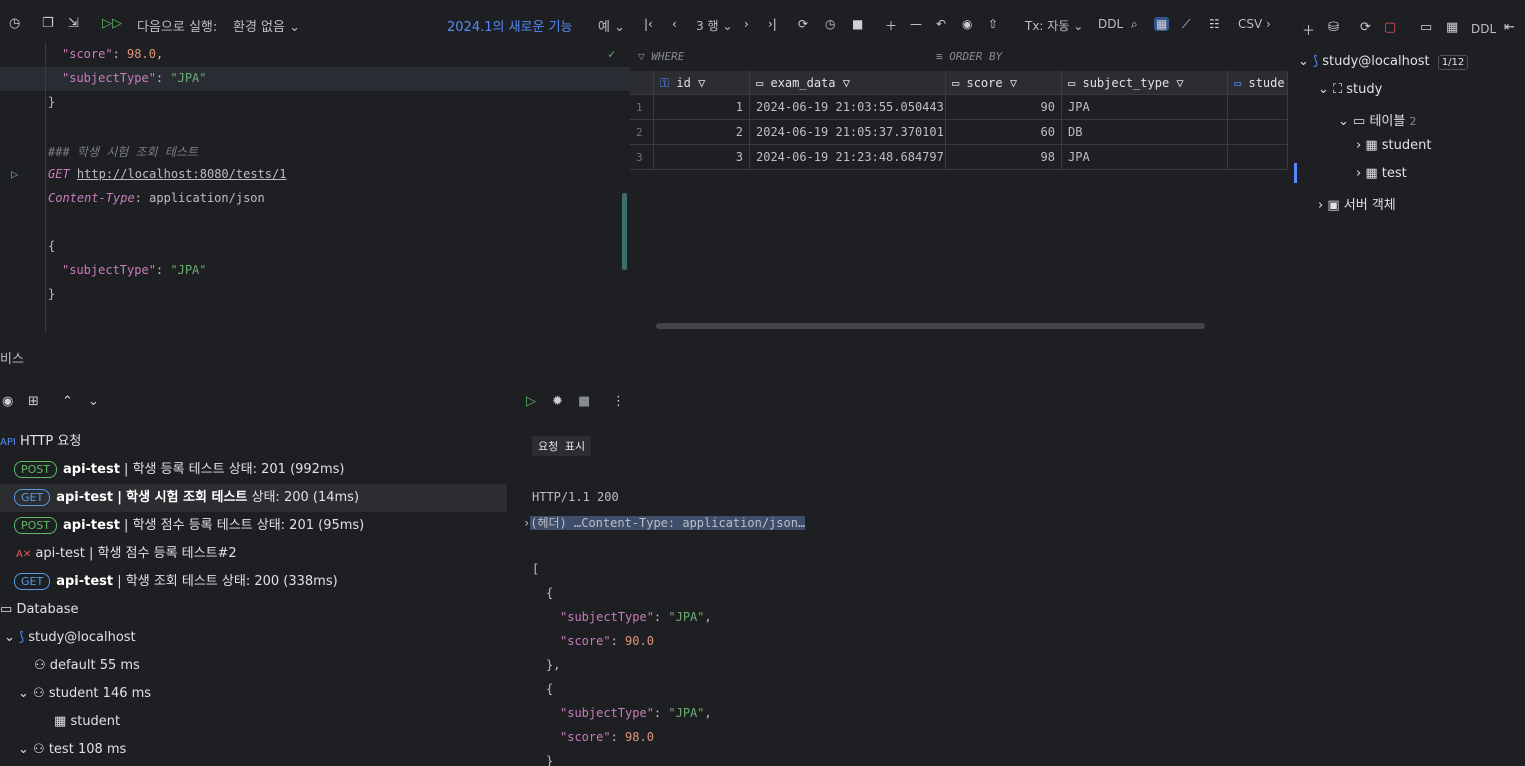 The height and width of the screenshot is (766, 1525). Describe the element at coordinates (40, 442) in the screenshot. I see `tree-http-requests: API HTTP 요청` at that location.